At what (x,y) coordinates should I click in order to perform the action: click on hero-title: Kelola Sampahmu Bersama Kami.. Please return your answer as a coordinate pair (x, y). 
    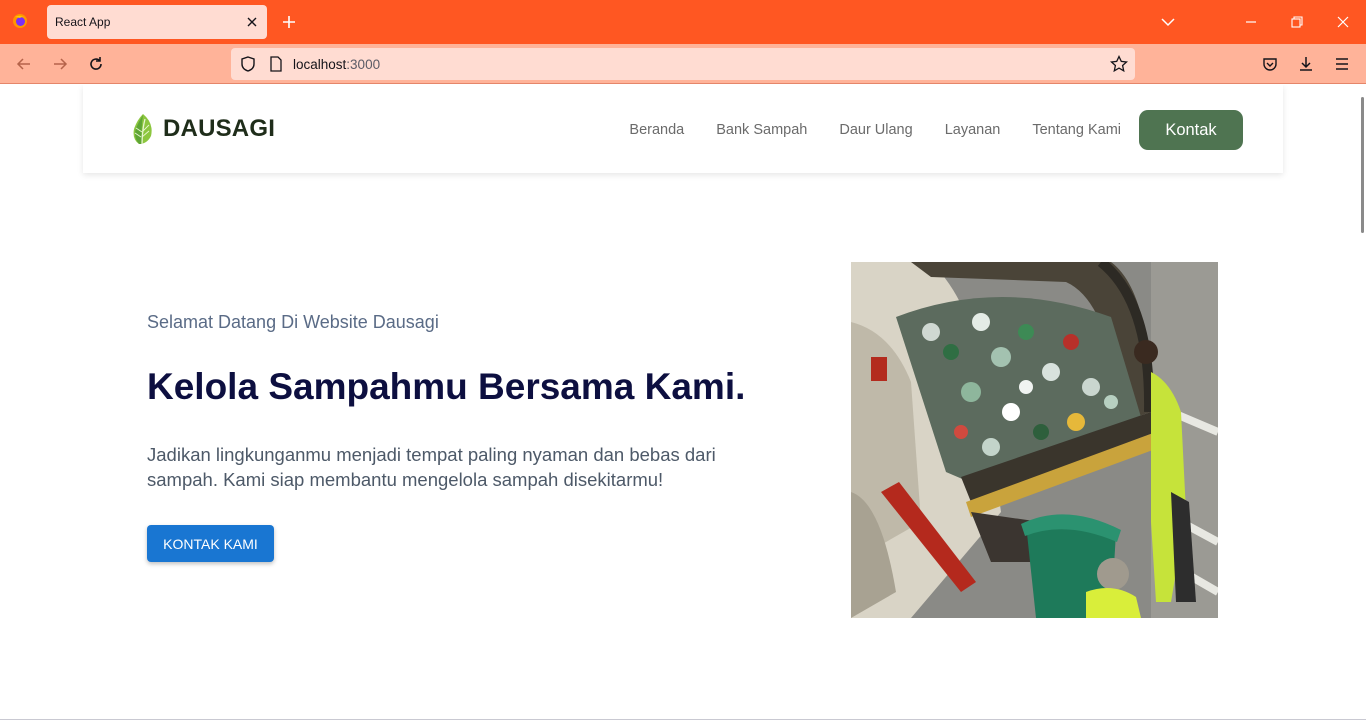
    Looking at the image, I should click on (446, 386).